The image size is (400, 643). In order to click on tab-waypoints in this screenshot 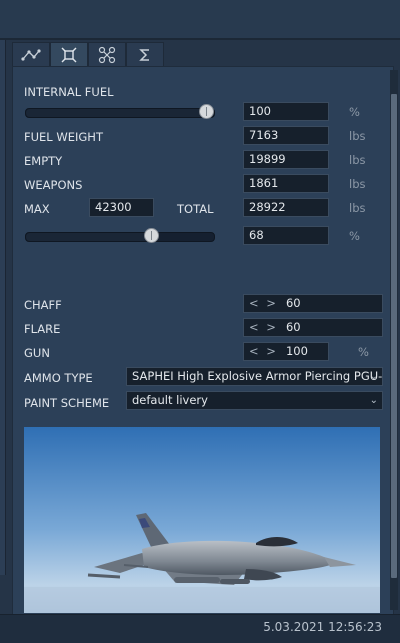, I will do `click(31, 54)`.